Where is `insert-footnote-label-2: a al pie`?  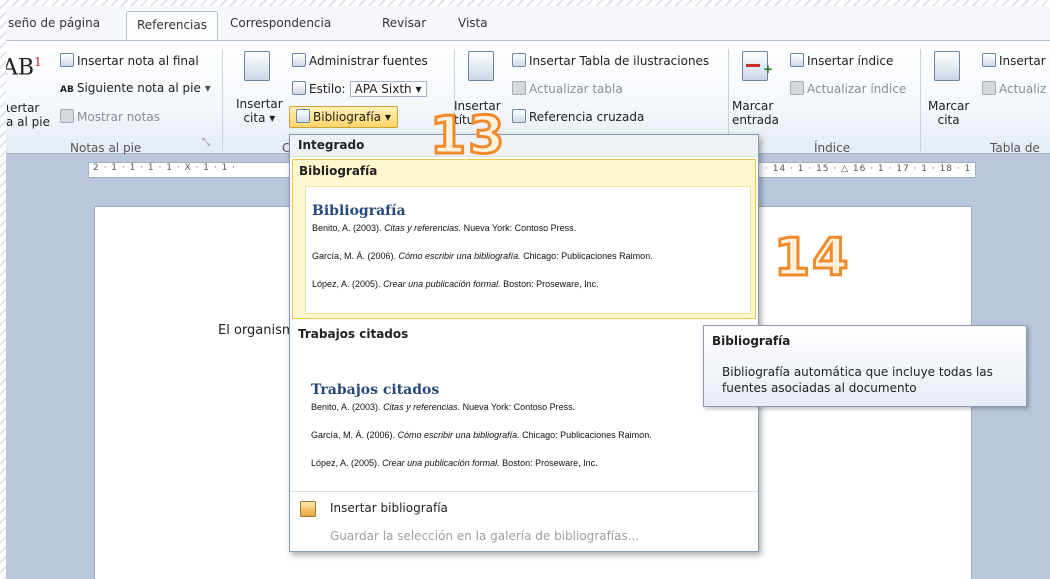
insert-footnote-label-2: a al pie is located at coordinates (28, 122).